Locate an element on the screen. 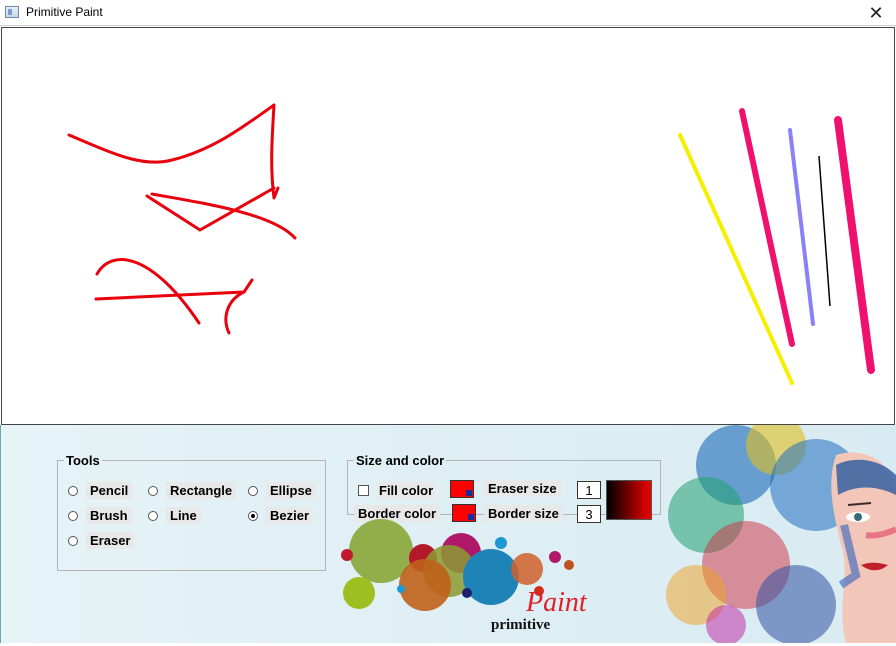  eraser-size-label: Eraser size is located at coordinates (522, 488).